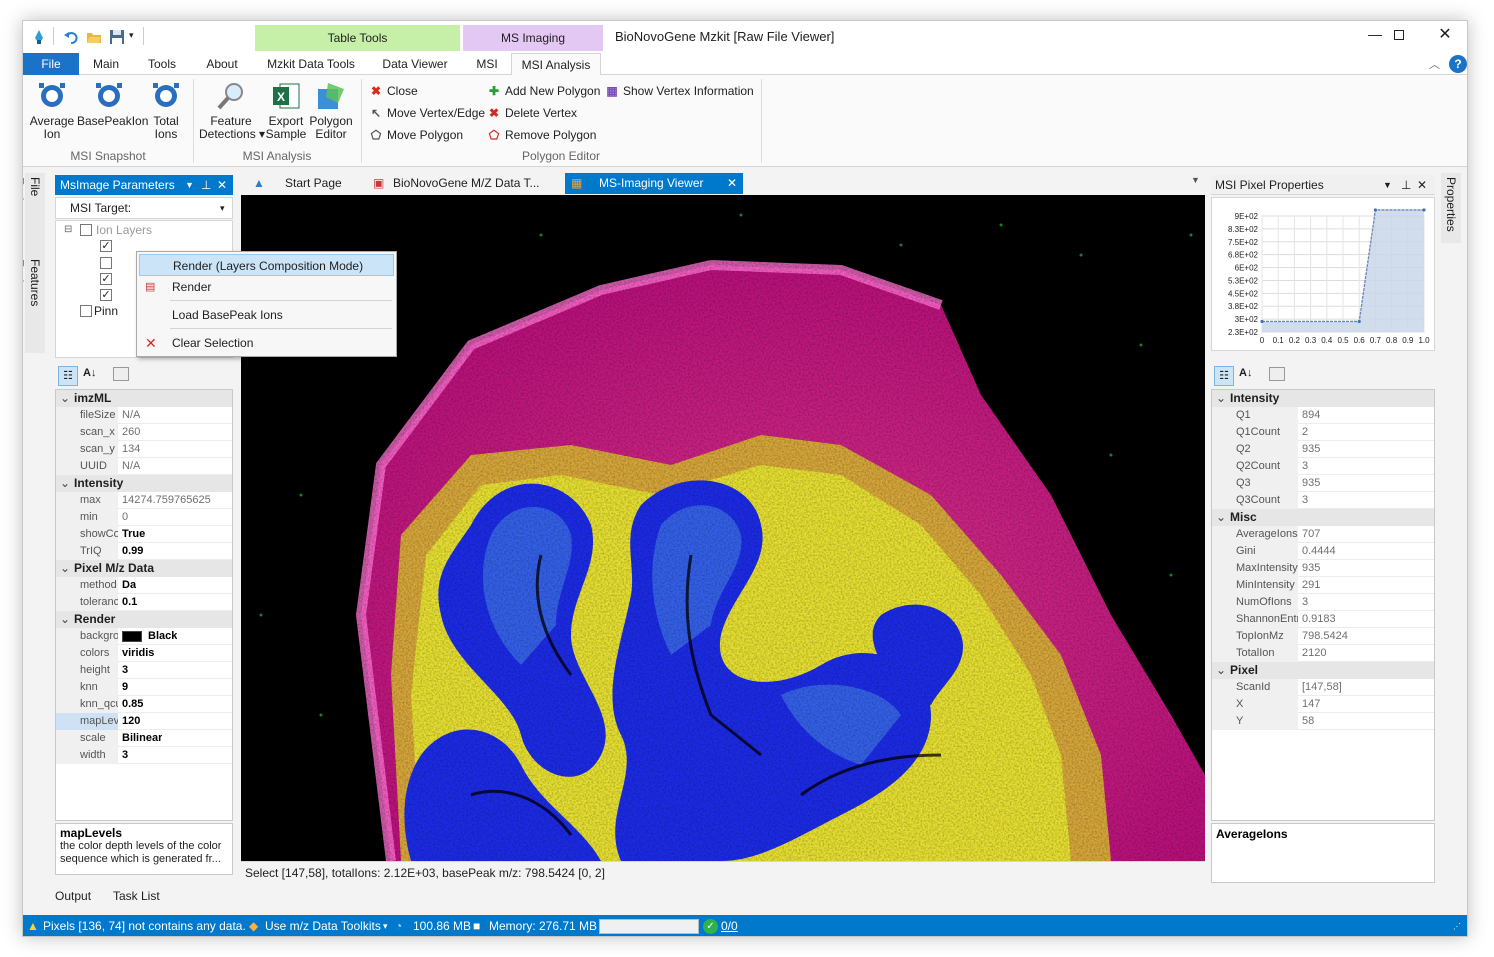 This screenshot has height=957, width=1494. I want to click on tab-file: File, so click(51, 64).